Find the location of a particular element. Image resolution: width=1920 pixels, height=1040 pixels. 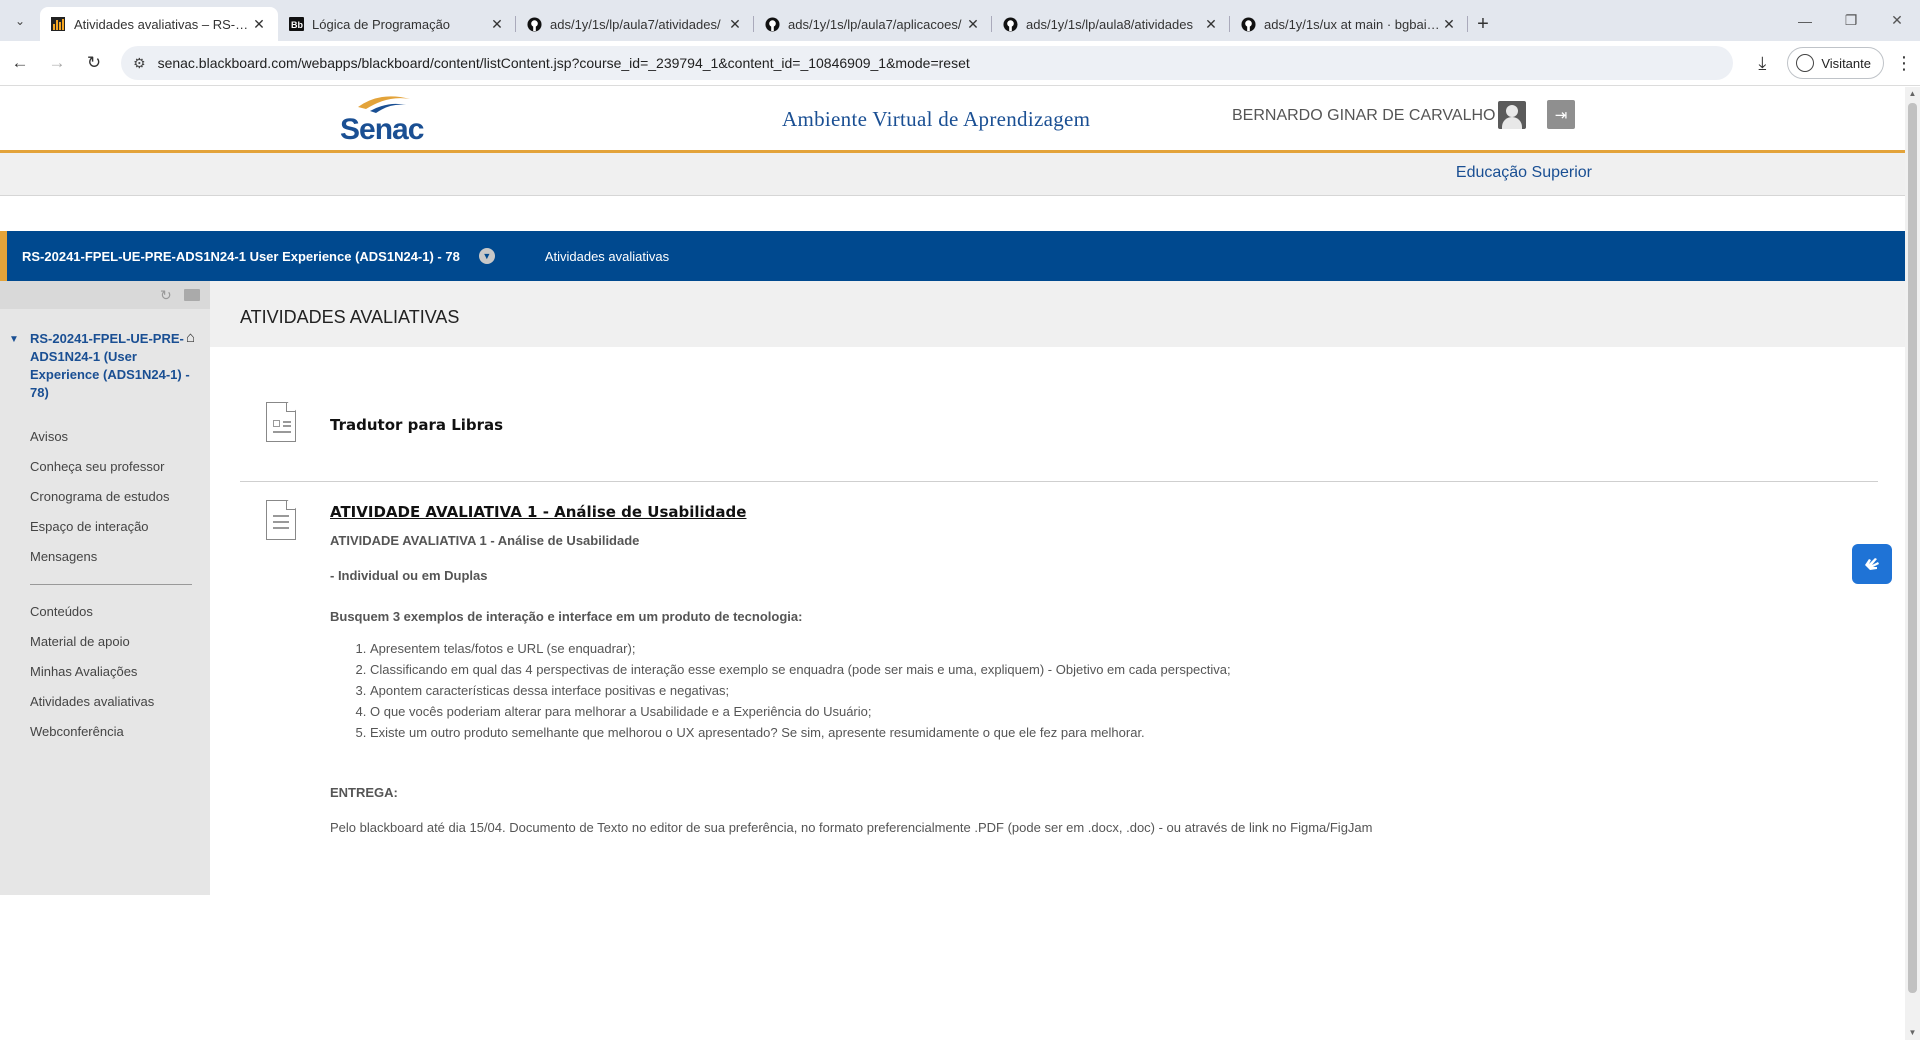

item-title: Tradutor para Libras is located at coordinates (416, 425).